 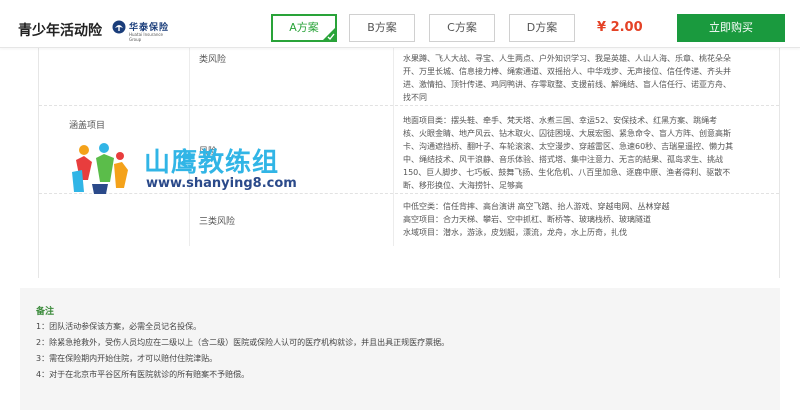 What do you see at coordinates (527, 219) in the screenshot?
I see `text-line: 高空项目：合力天梯、攀岩、空中抓杠、断桥等、玻璃栈桥、玻璃隧道` at bounding box center [527, 219].